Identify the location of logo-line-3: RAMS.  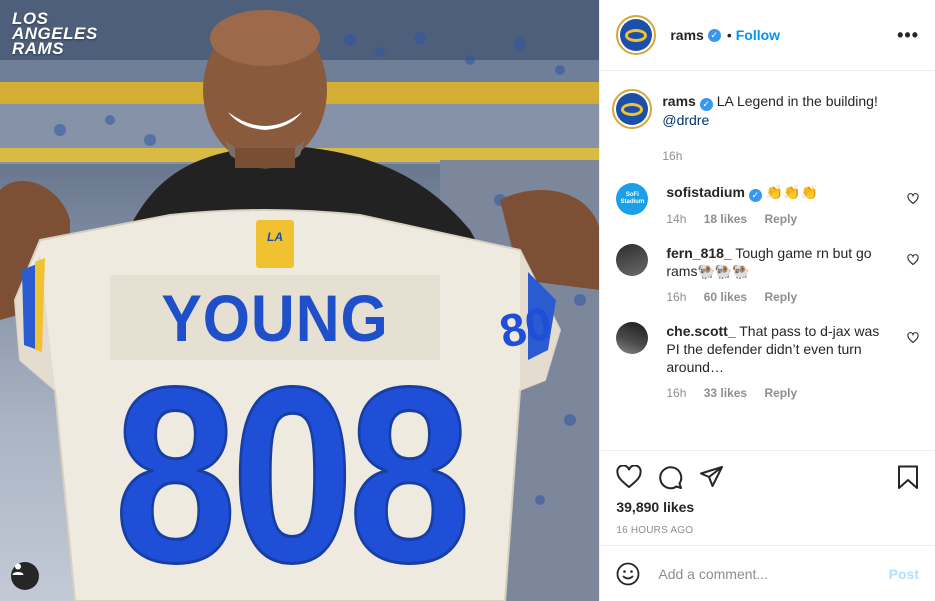
(38, 48).